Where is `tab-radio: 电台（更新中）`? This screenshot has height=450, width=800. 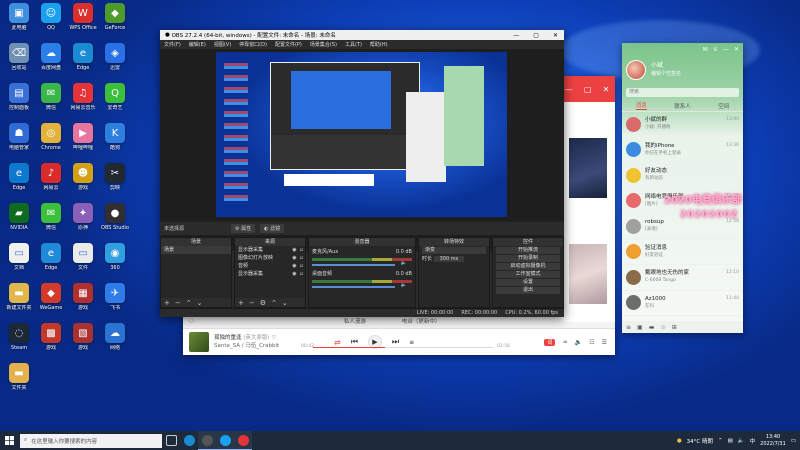 tab-radio: 电台（更新中） is located at coordinates (421, 321).